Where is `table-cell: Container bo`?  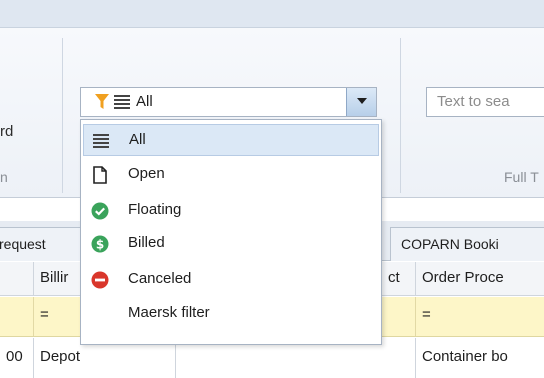
table-cell: Container bo is located at coordinates (465, 356).